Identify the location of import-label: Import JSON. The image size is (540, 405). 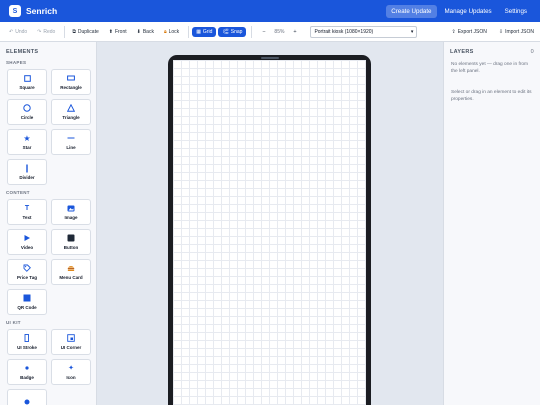
(519, 32).